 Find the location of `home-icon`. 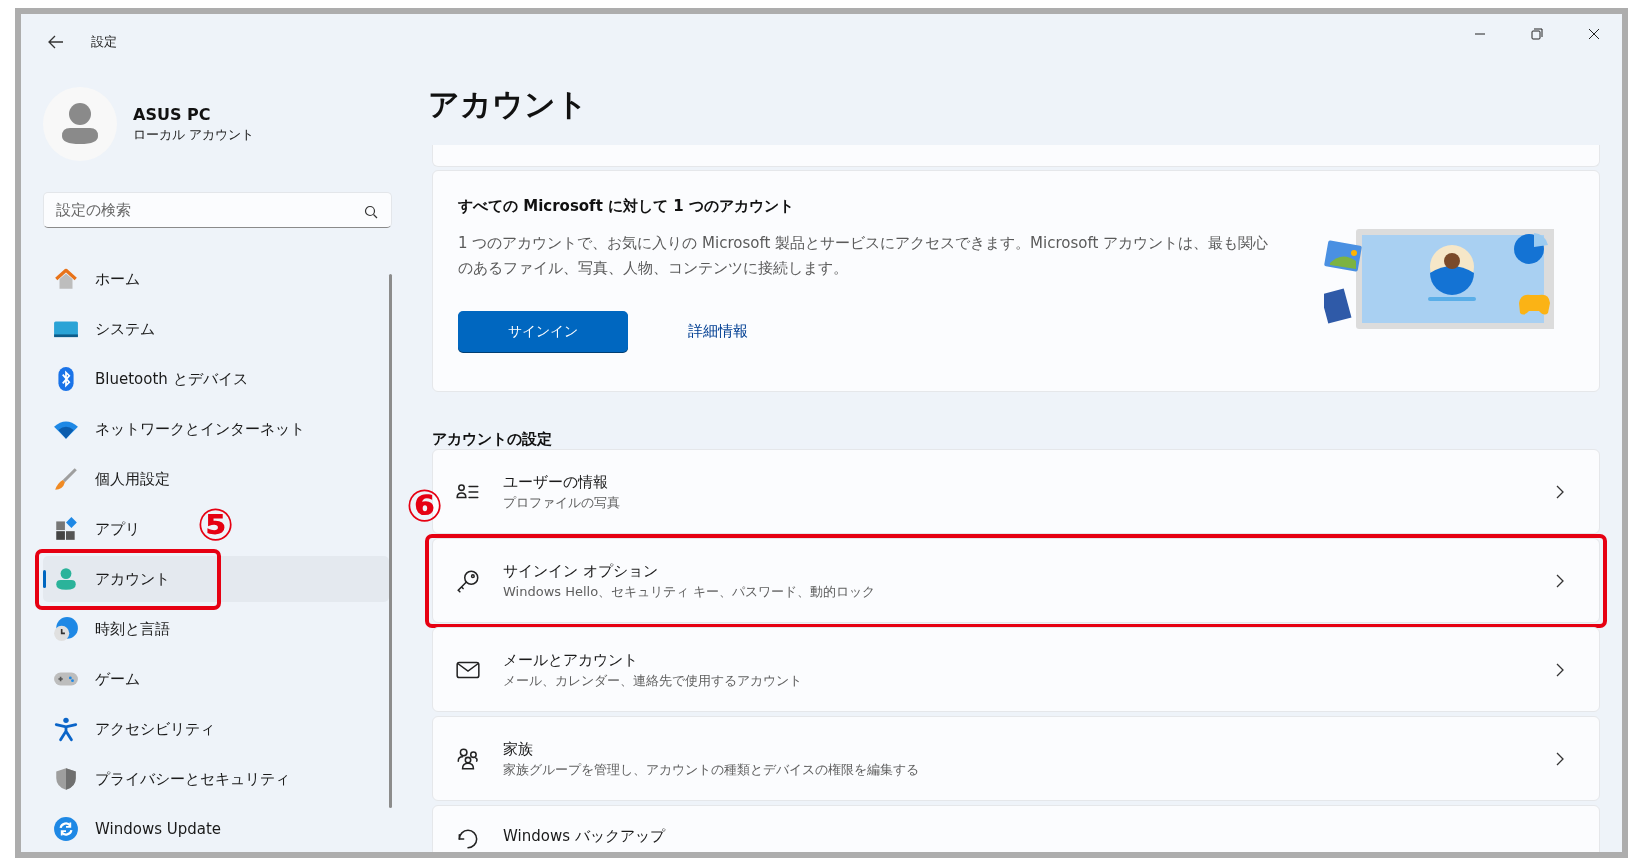

home-icon is located at coordinates (66, 279).